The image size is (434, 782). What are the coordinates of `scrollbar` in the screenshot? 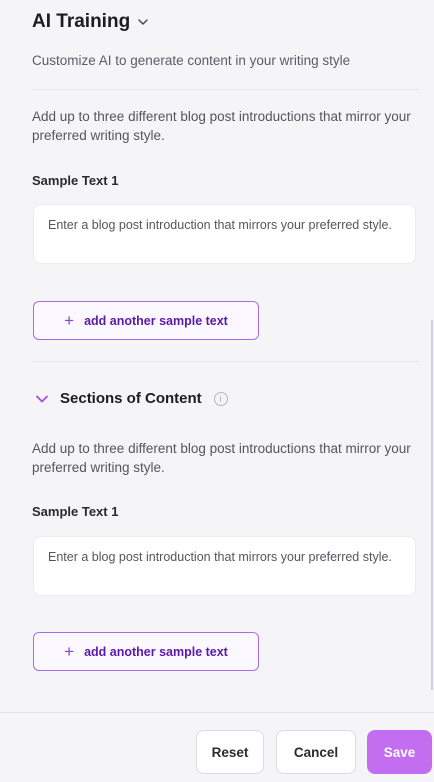 It's located at (432, 505).